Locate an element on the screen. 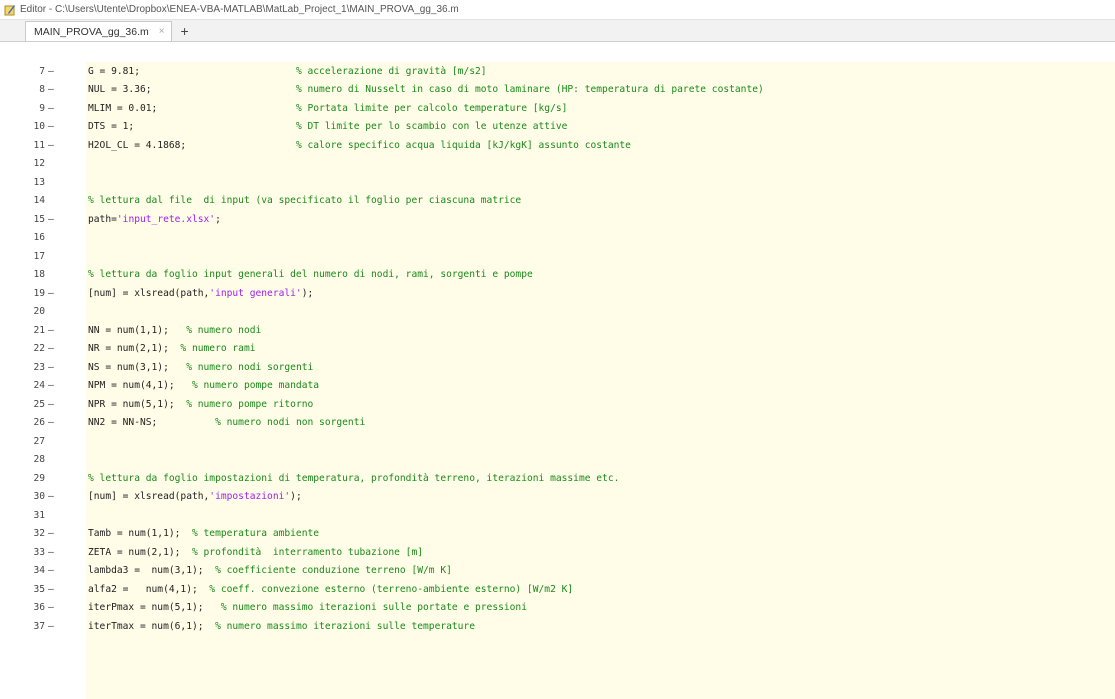 This screenshot has width=1115, height=699. code-text: [num] = xlsread(path,'impostazioni'); is located at coordinates (592, 496).